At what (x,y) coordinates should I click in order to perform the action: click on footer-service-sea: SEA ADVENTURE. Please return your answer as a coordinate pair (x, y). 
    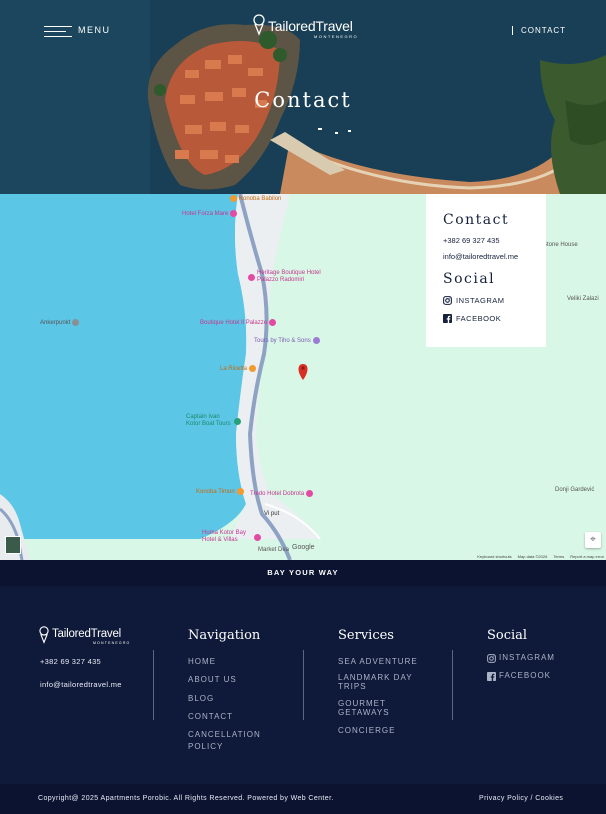
    Looking at the image, I should click on (378, 662).